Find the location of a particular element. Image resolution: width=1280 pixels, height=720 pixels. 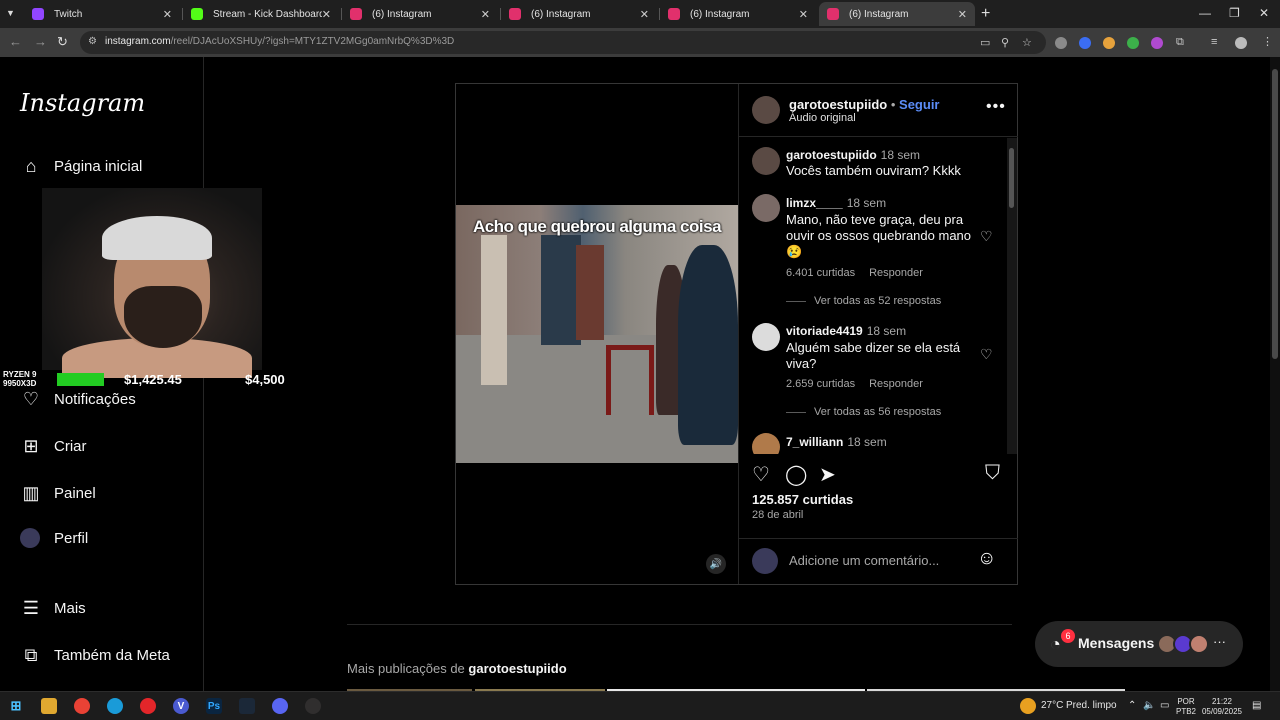

comment-author: limzx____ 18 sem is located at coordinates (836, 203).